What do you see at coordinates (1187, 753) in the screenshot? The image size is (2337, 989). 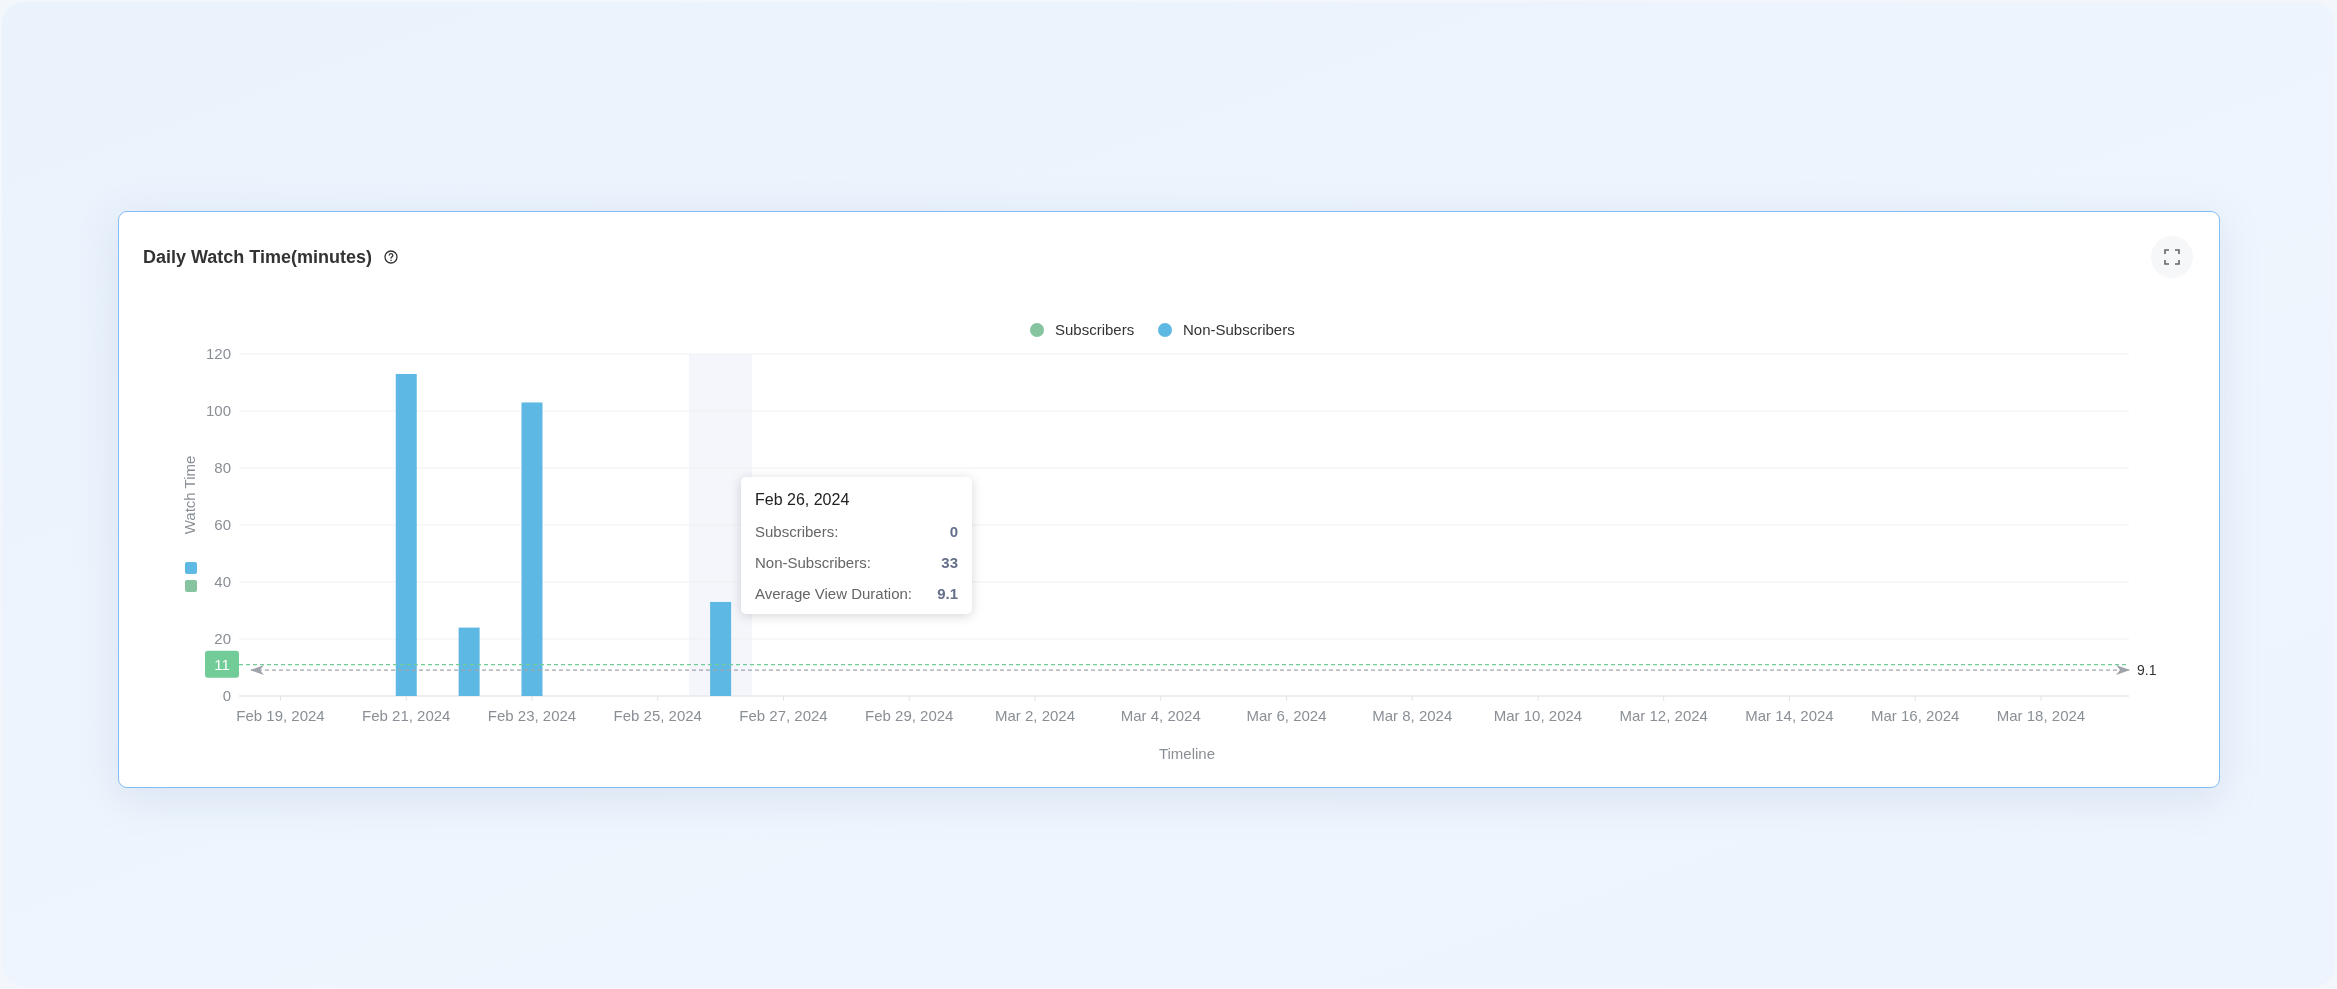 I see `x-axis-title: Timeline` at bounding box center [1187, 753].